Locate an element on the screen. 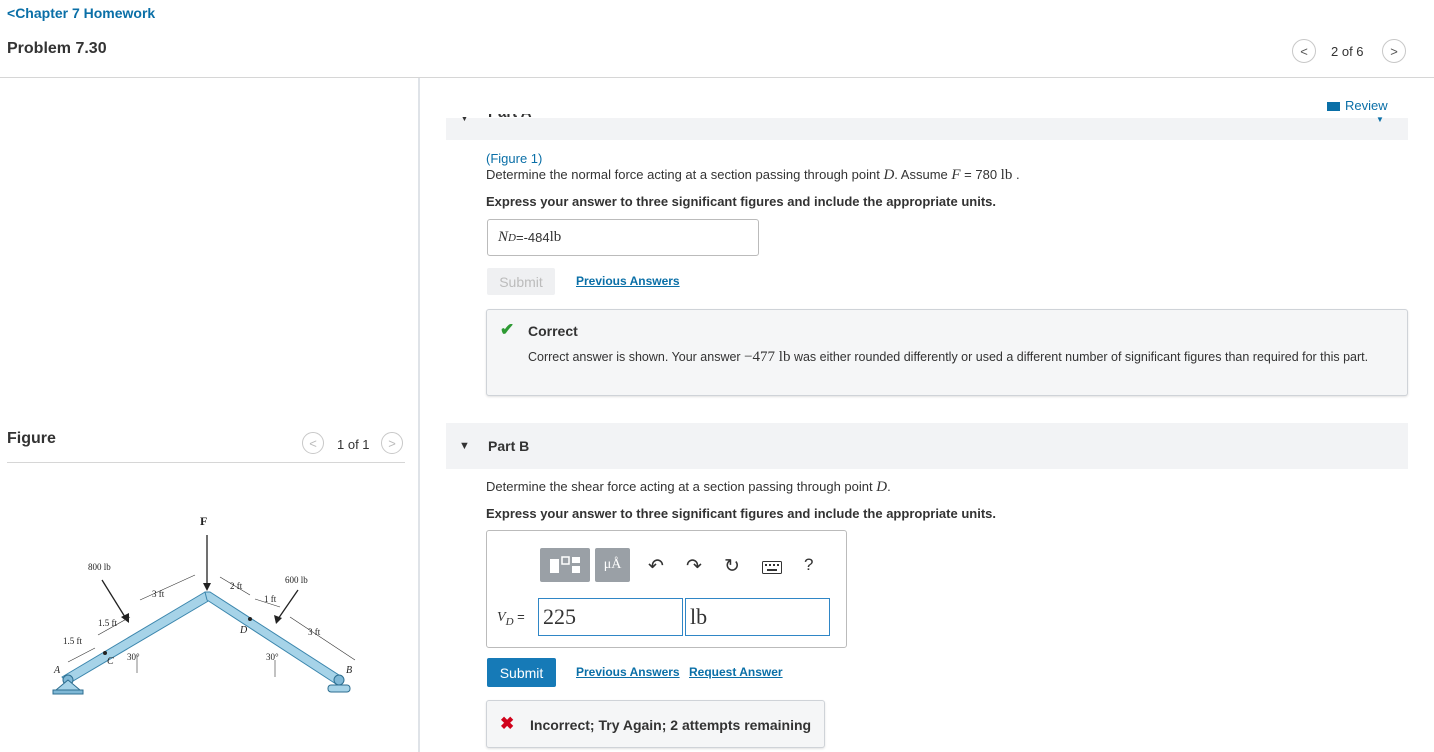 Image resolution: width=1434 pixels, height=752 pixels. panel-divider is located at coordinates (419, 415).